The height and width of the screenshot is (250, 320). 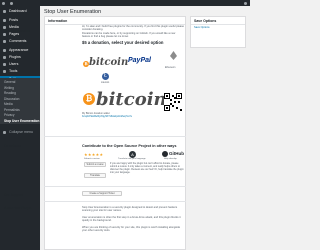 I want to click on rating-stars-icon: ★★★★★, so click(x=93, y=154).